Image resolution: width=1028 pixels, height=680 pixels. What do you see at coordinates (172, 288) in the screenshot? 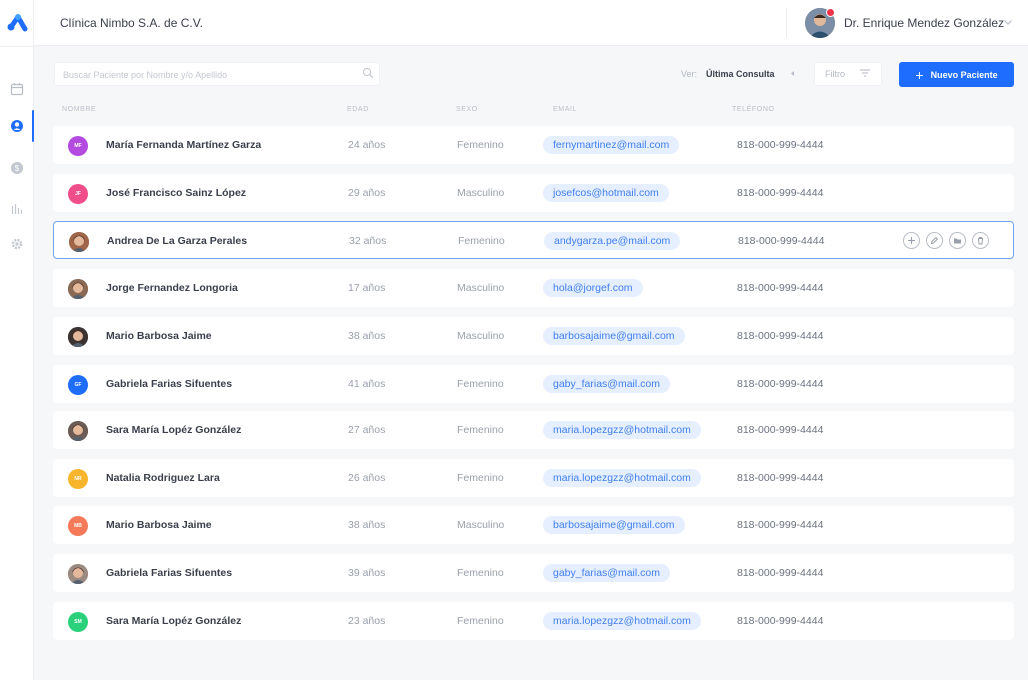
I see `patient-name: Jorge Fernandez Longoria` at bounding box center [172, 288].